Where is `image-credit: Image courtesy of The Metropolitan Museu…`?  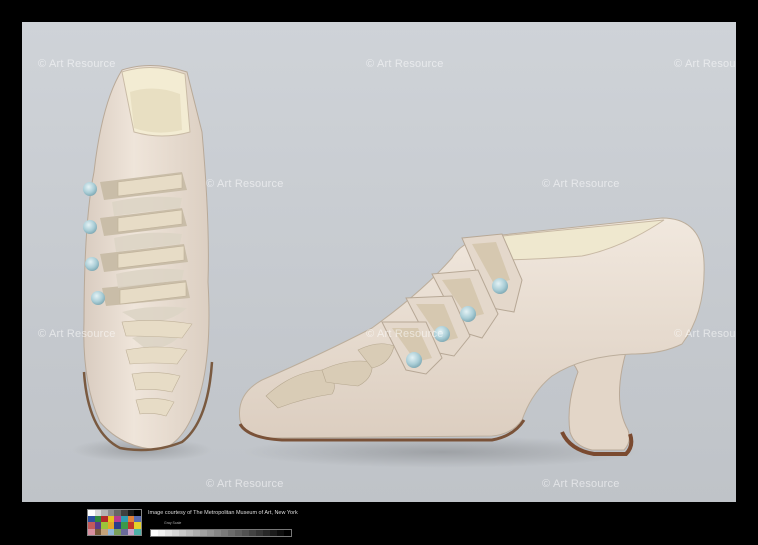 image-credit: Image courtesy of The Metropolitan Museu… is located at coordinates (223, 513).